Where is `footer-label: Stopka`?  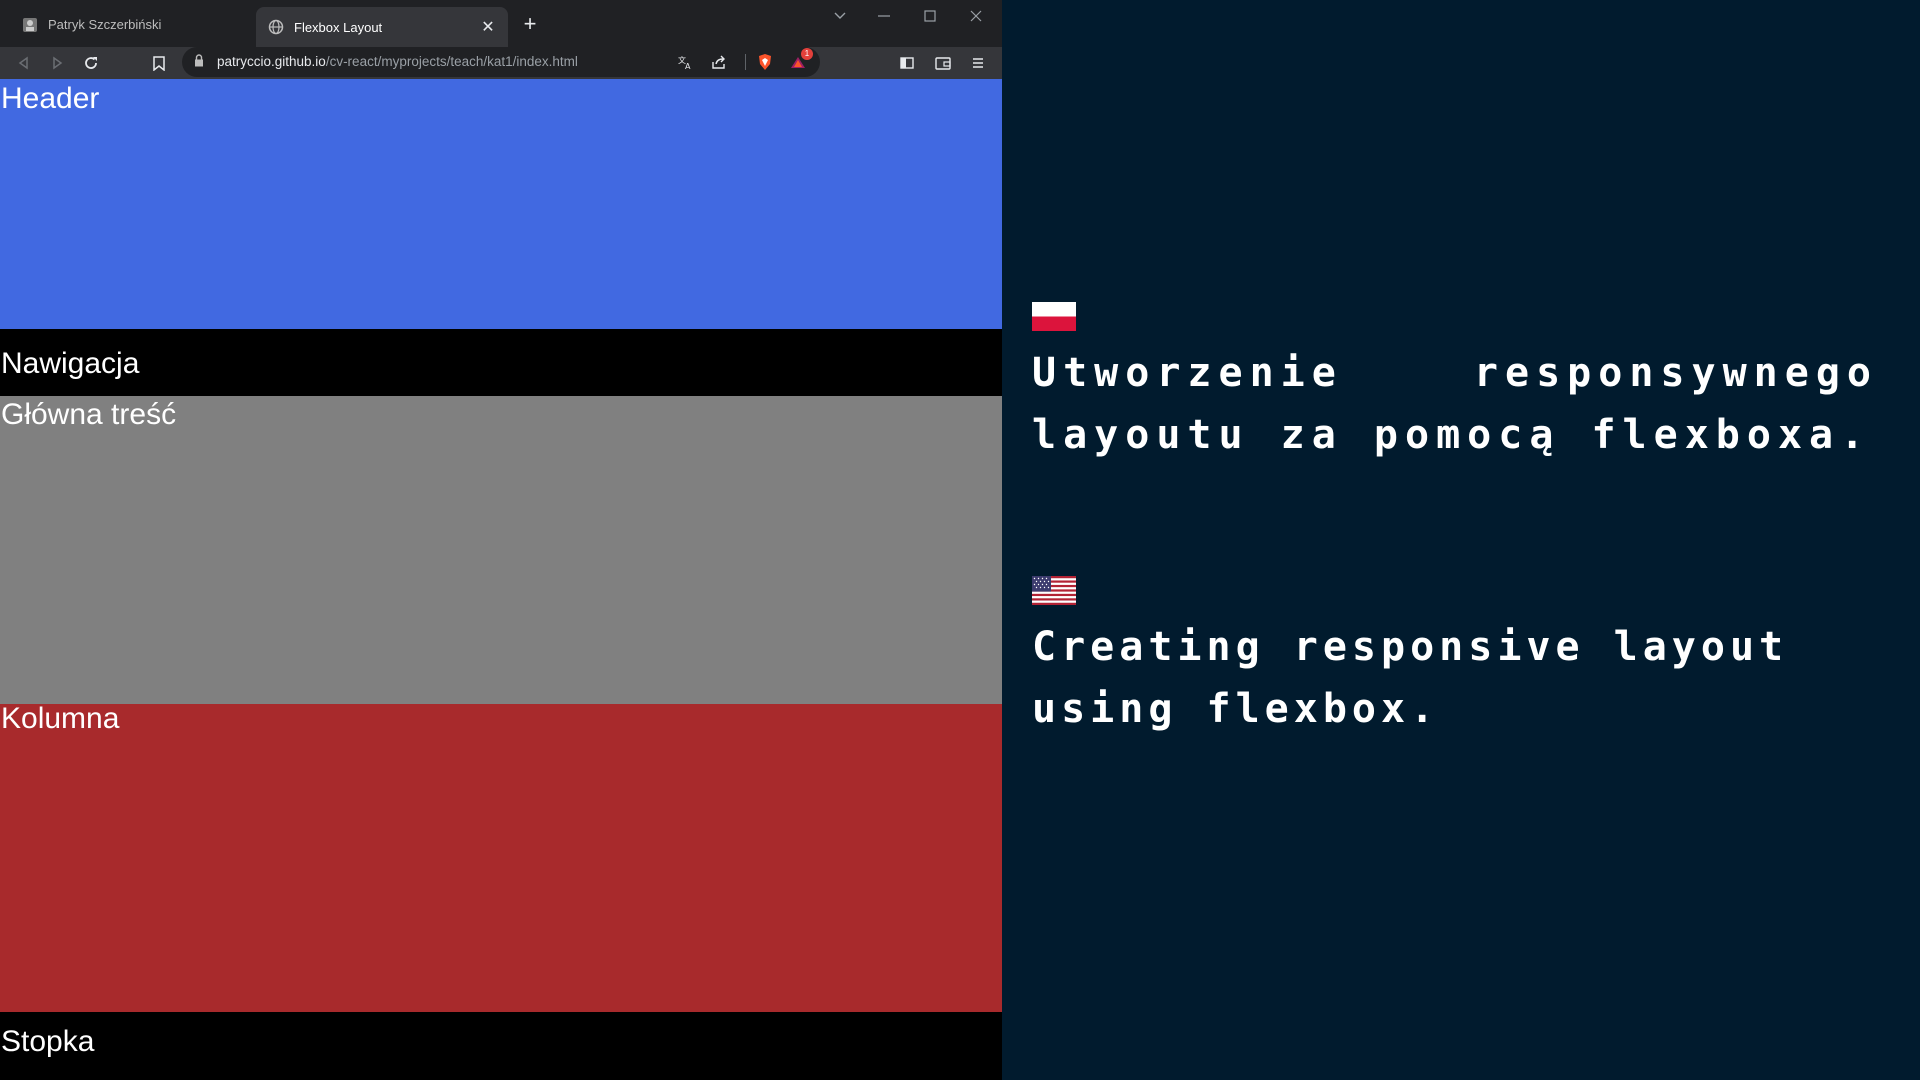
footer-label: Stopka is located at coordinates (48, 1041).